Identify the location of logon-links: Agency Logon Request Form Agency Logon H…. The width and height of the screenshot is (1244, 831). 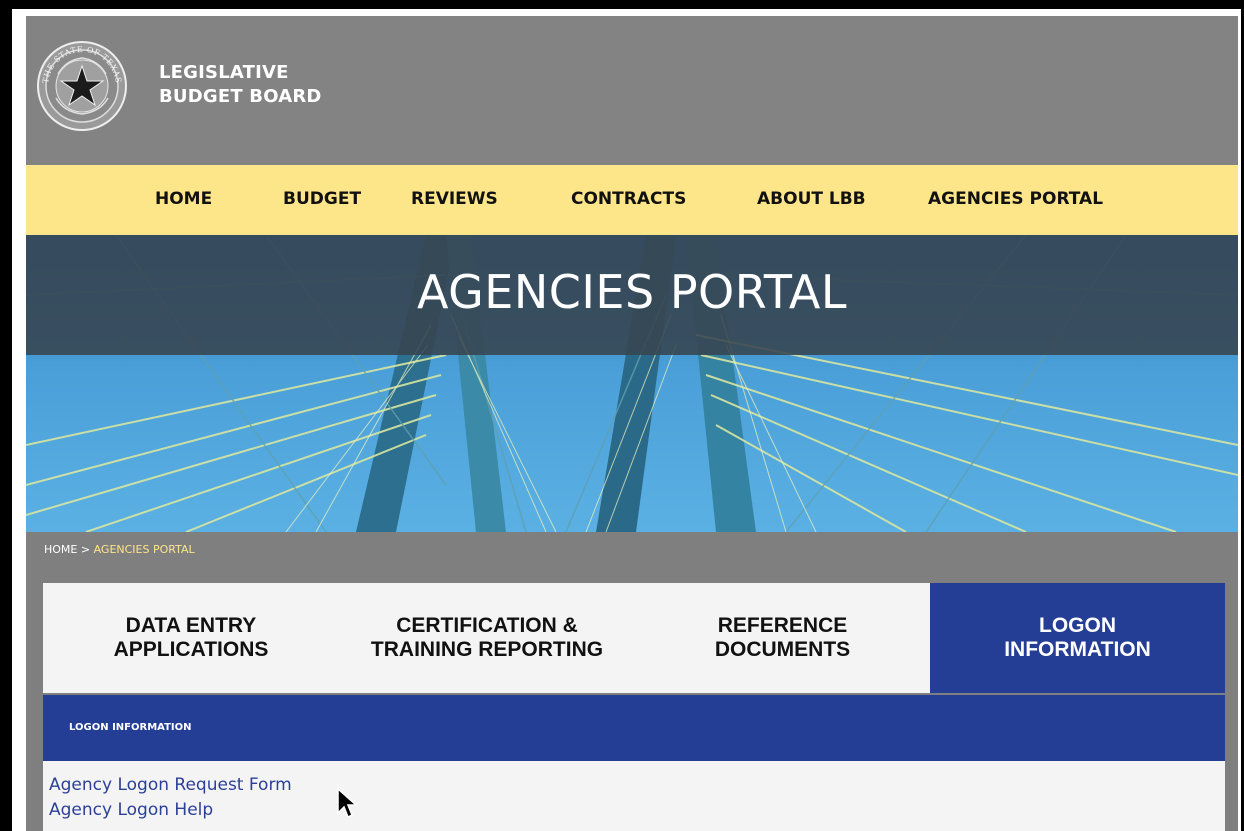
(634, 796).